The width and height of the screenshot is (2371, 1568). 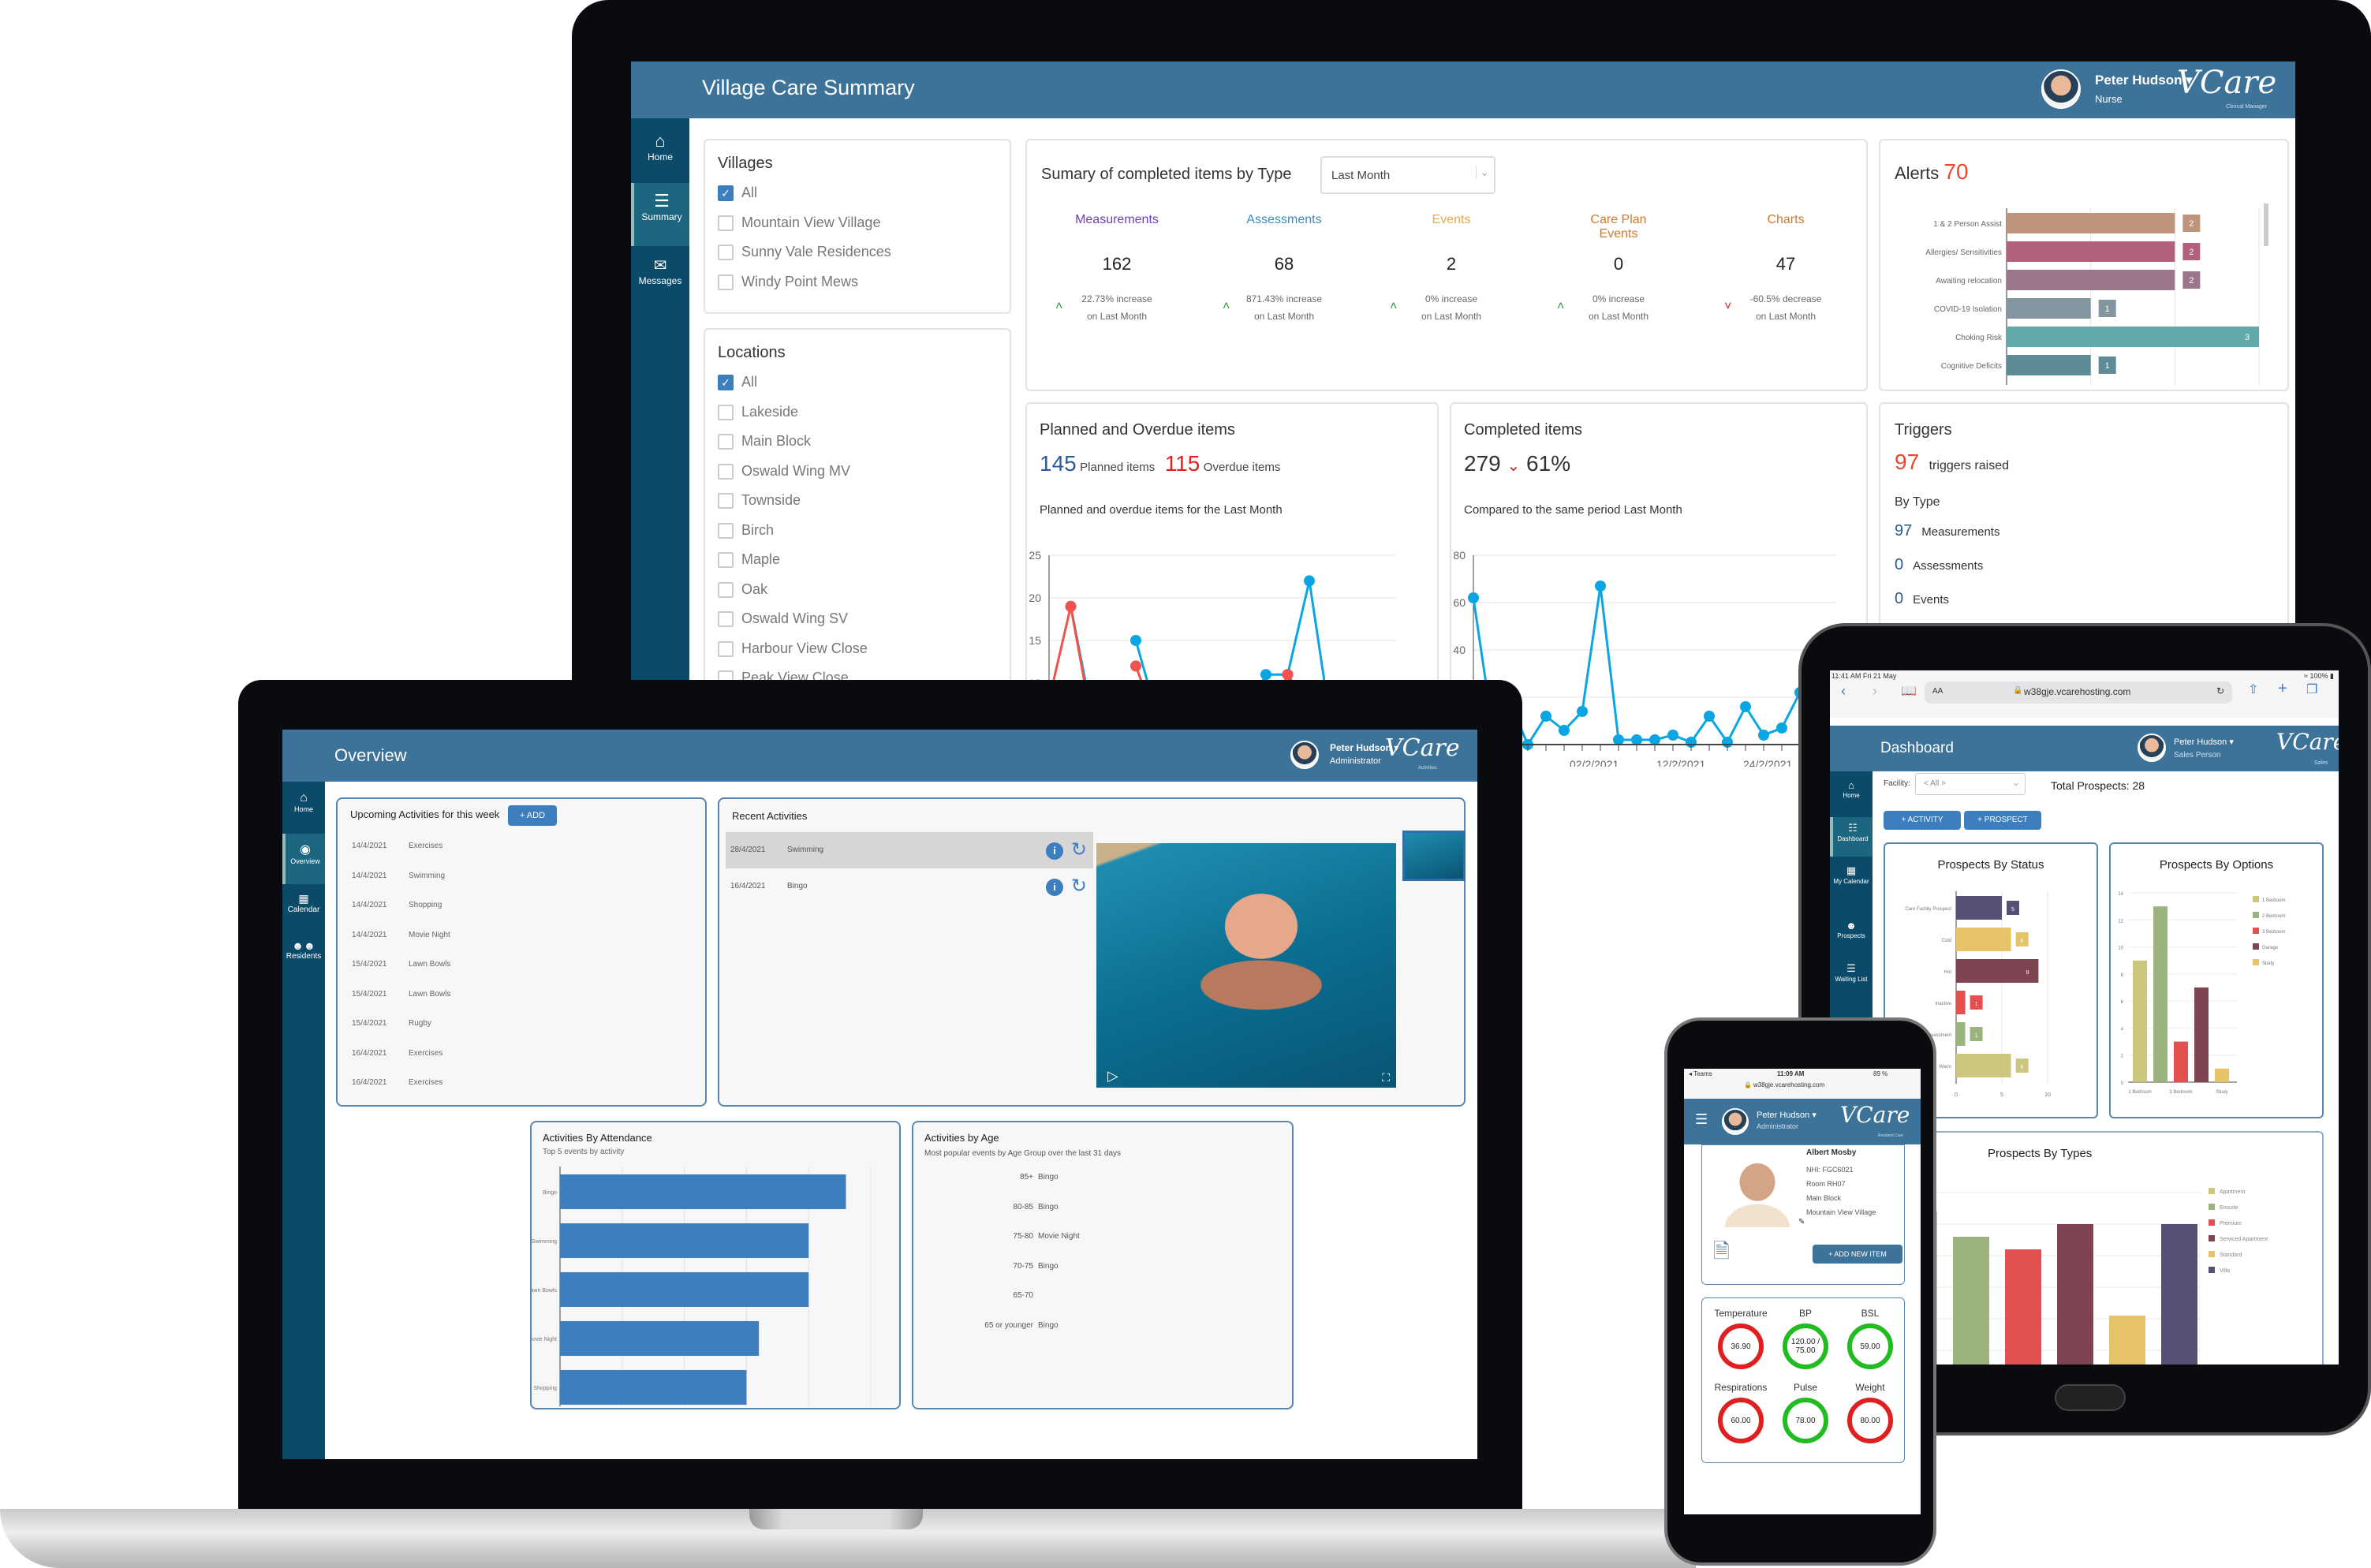 What do you see at coordinates (1922, 820) in the screenshot?
I see `add-activity-button: + ACTIVITY` at bounding box center [1922, 820].